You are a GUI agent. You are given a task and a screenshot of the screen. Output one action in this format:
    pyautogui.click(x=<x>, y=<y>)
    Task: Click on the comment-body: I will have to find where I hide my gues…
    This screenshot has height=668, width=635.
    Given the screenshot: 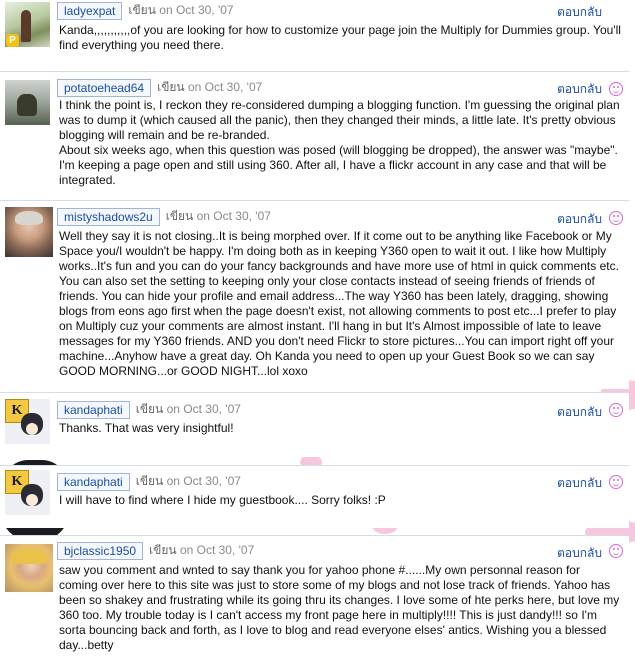 What is the action you would take?
    pyautogui.click(x=222, y=500)
    